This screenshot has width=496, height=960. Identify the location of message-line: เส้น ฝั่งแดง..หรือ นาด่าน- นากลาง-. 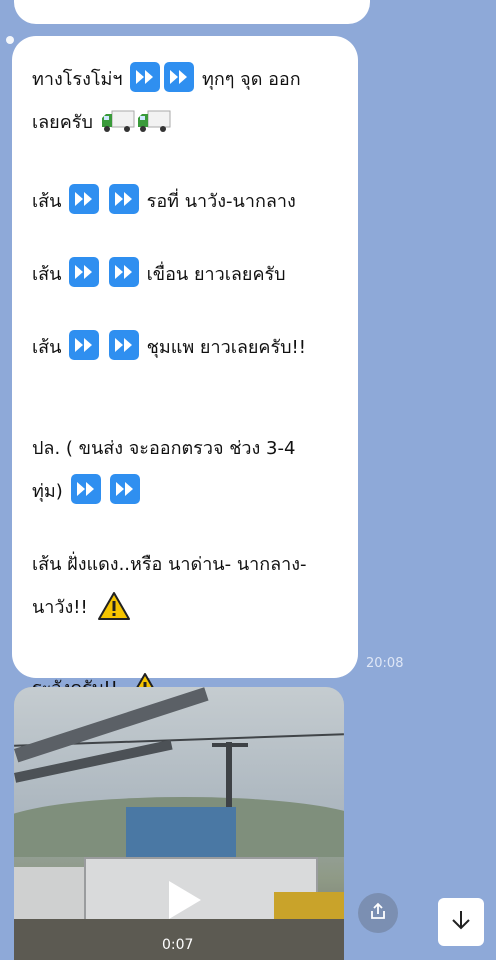
(186, 564).